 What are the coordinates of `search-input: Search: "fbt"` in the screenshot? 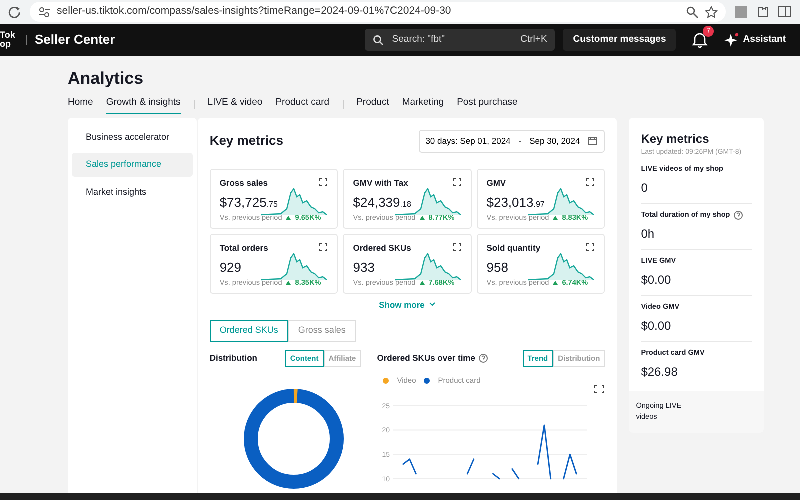 It's located at (452, 40).